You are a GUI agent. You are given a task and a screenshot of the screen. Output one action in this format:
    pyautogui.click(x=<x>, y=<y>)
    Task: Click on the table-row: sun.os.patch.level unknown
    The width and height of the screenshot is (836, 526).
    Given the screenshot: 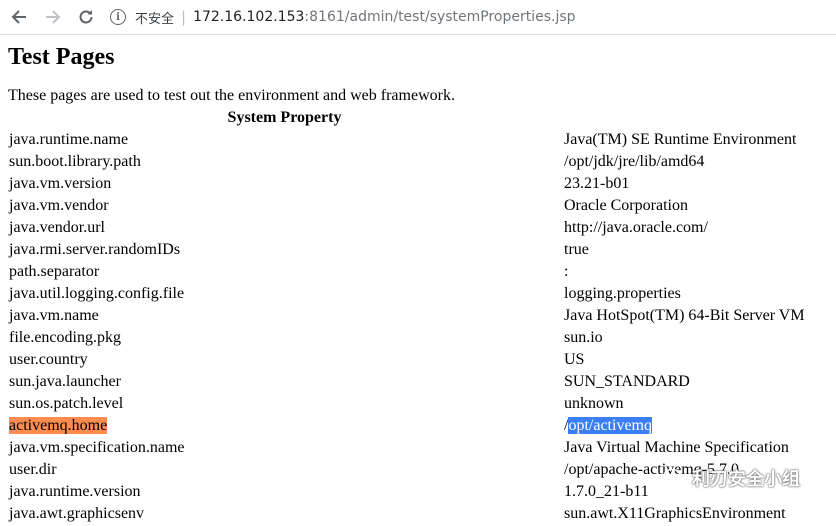 What is the action you would take?
    pyautogui.click(x=418, y=404)
    